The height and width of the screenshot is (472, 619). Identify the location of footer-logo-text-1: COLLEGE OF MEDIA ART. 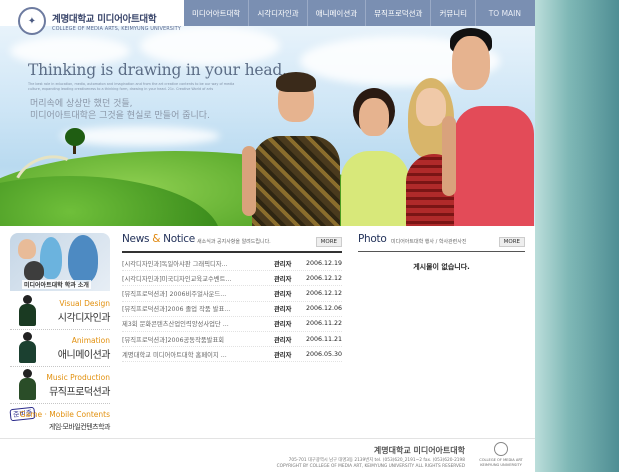
(501, 460).